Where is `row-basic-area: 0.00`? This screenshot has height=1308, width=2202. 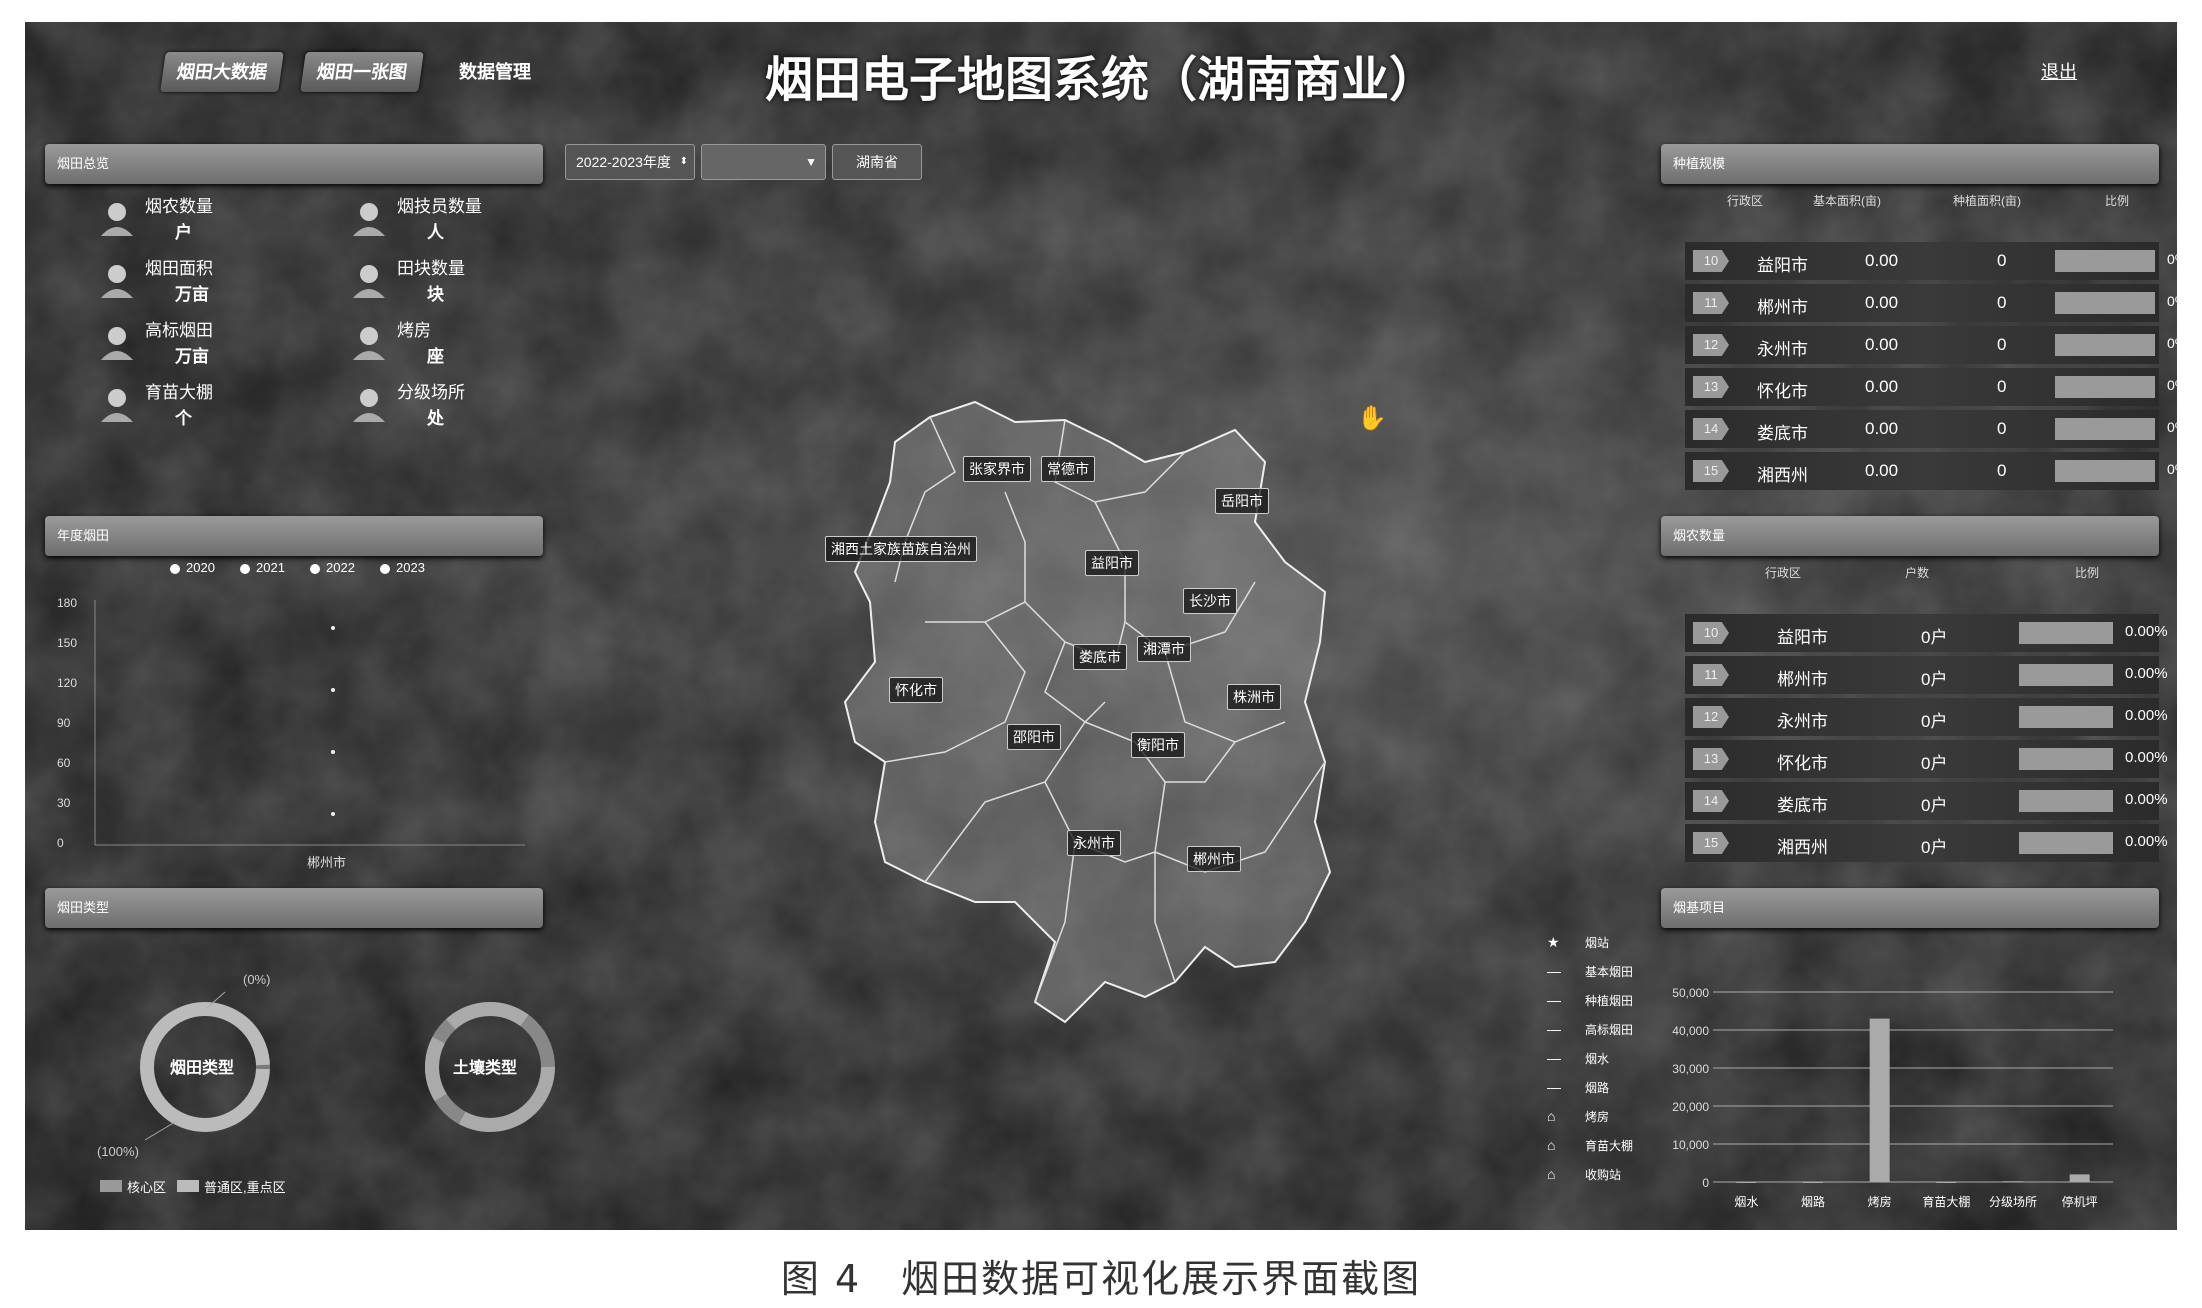 row-basic-area: 0.00 is located at coordinates (1882, 386).